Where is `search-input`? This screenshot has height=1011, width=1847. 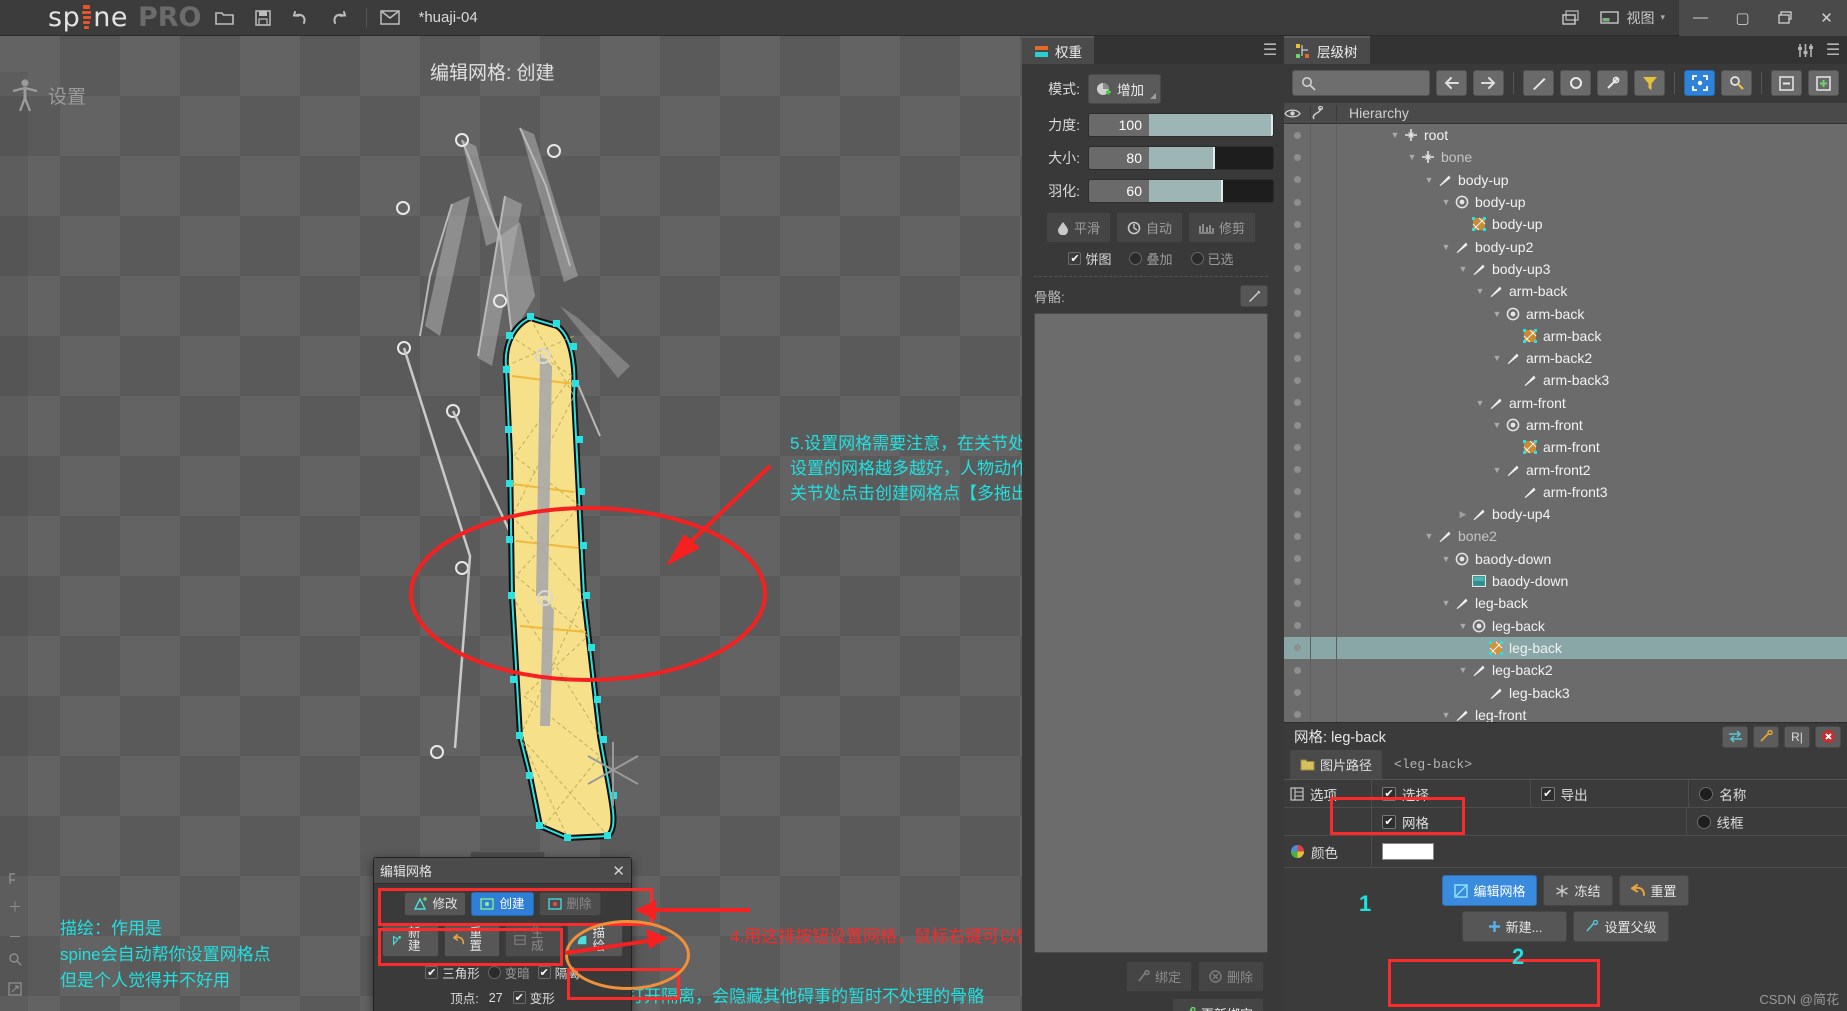 search-input is located at coordinates (1361, 83).